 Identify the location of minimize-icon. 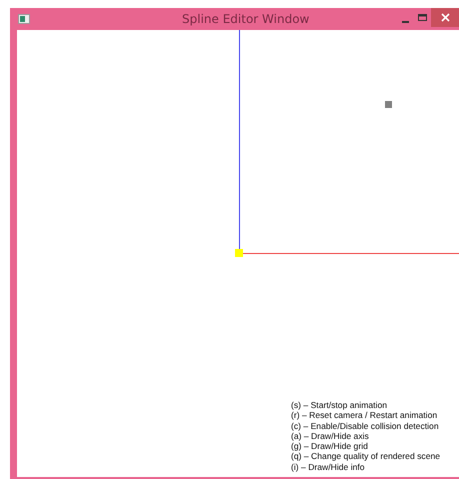
(405, 21).